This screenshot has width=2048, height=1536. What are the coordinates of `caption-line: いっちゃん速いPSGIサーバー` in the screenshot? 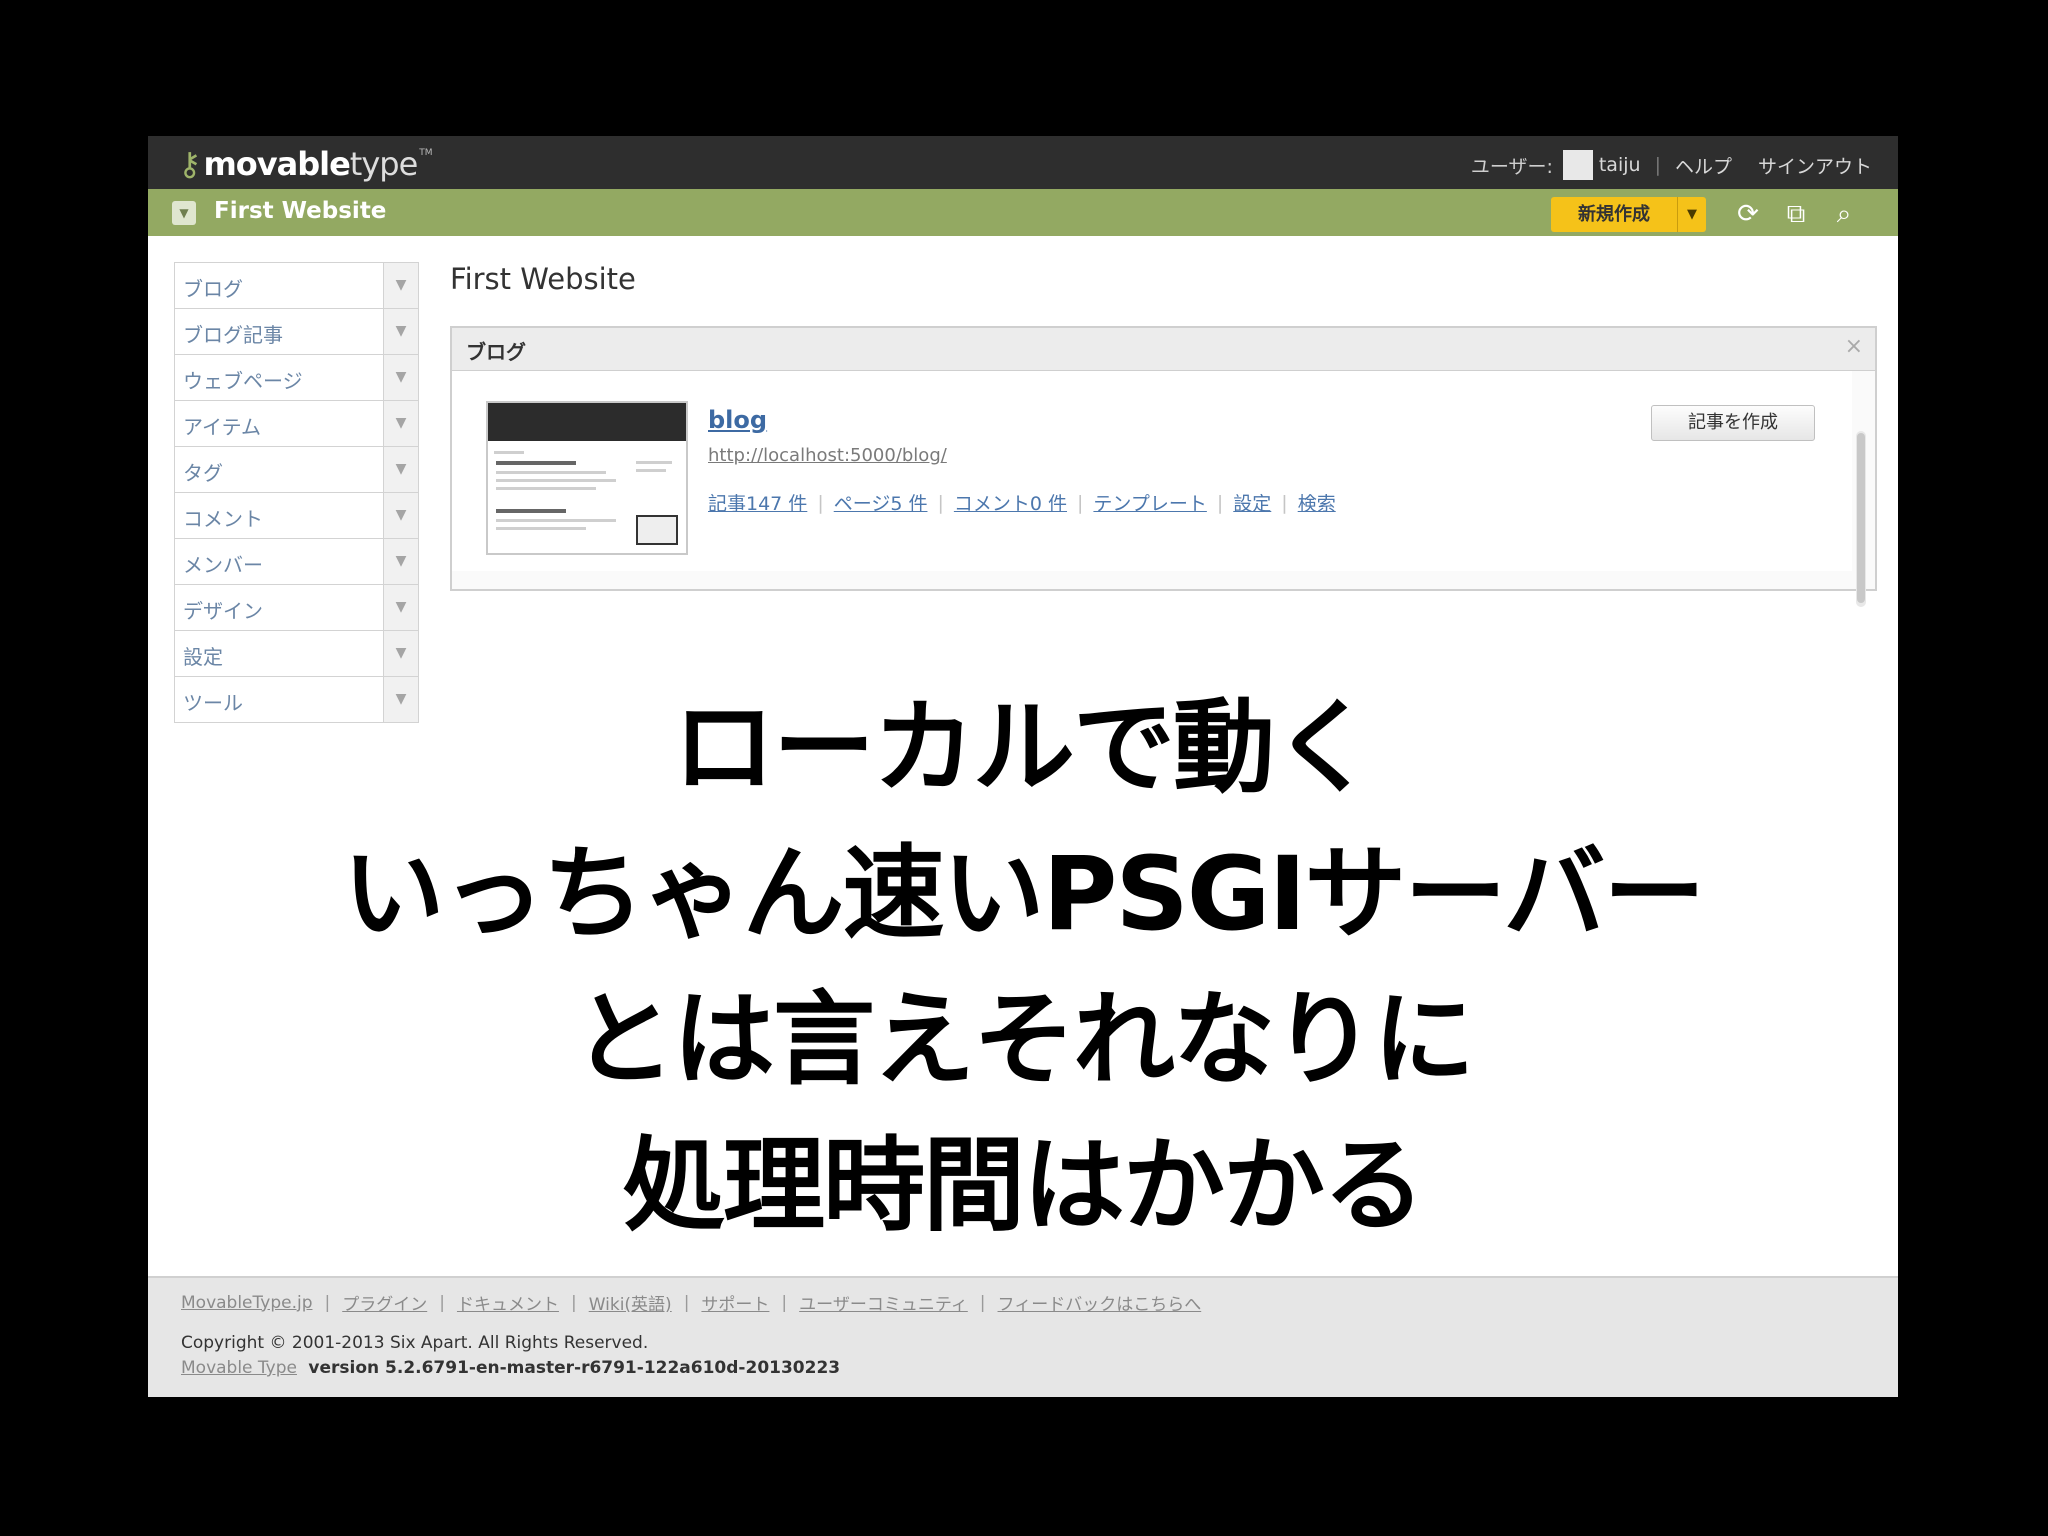 It's located at (1024, 894).